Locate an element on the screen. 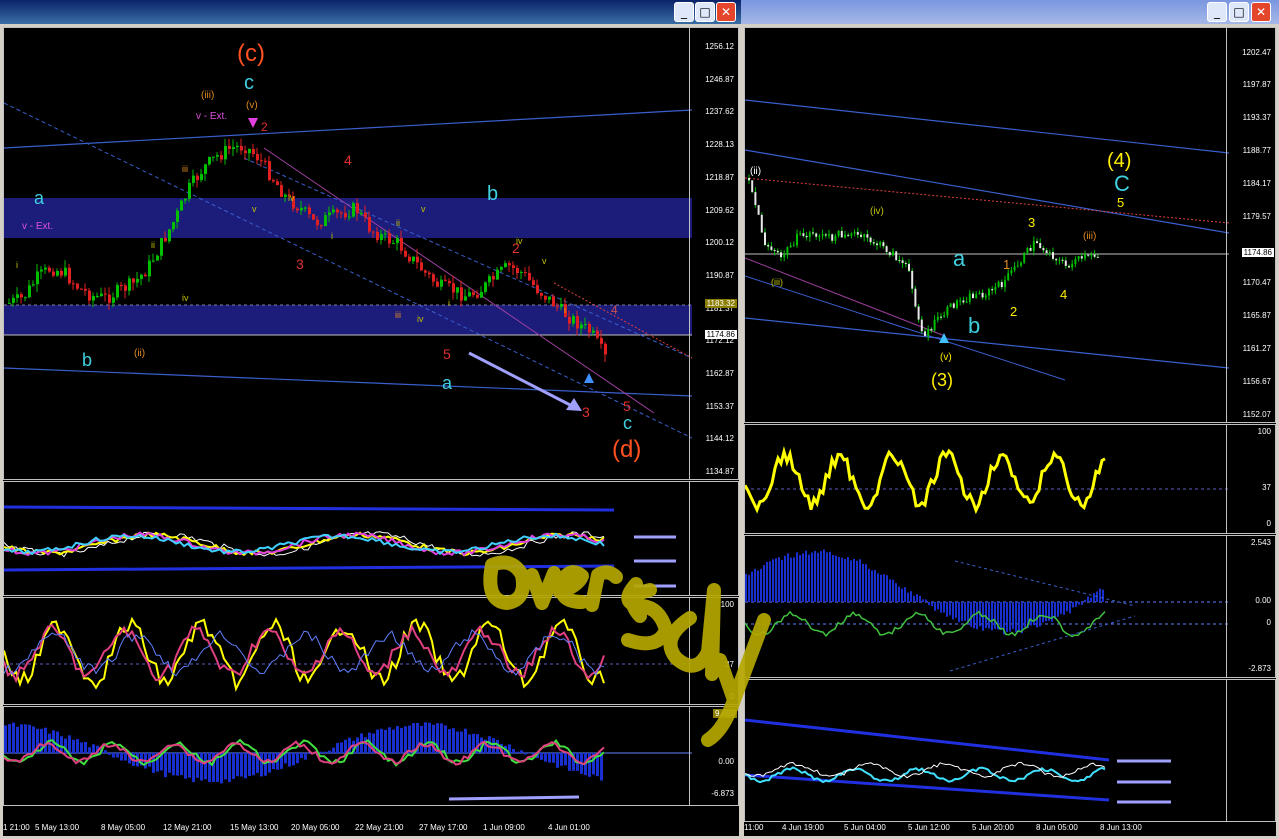 This screenshot has height=839, width=1279. left-bands-pane is located at coordinates (371, 538).